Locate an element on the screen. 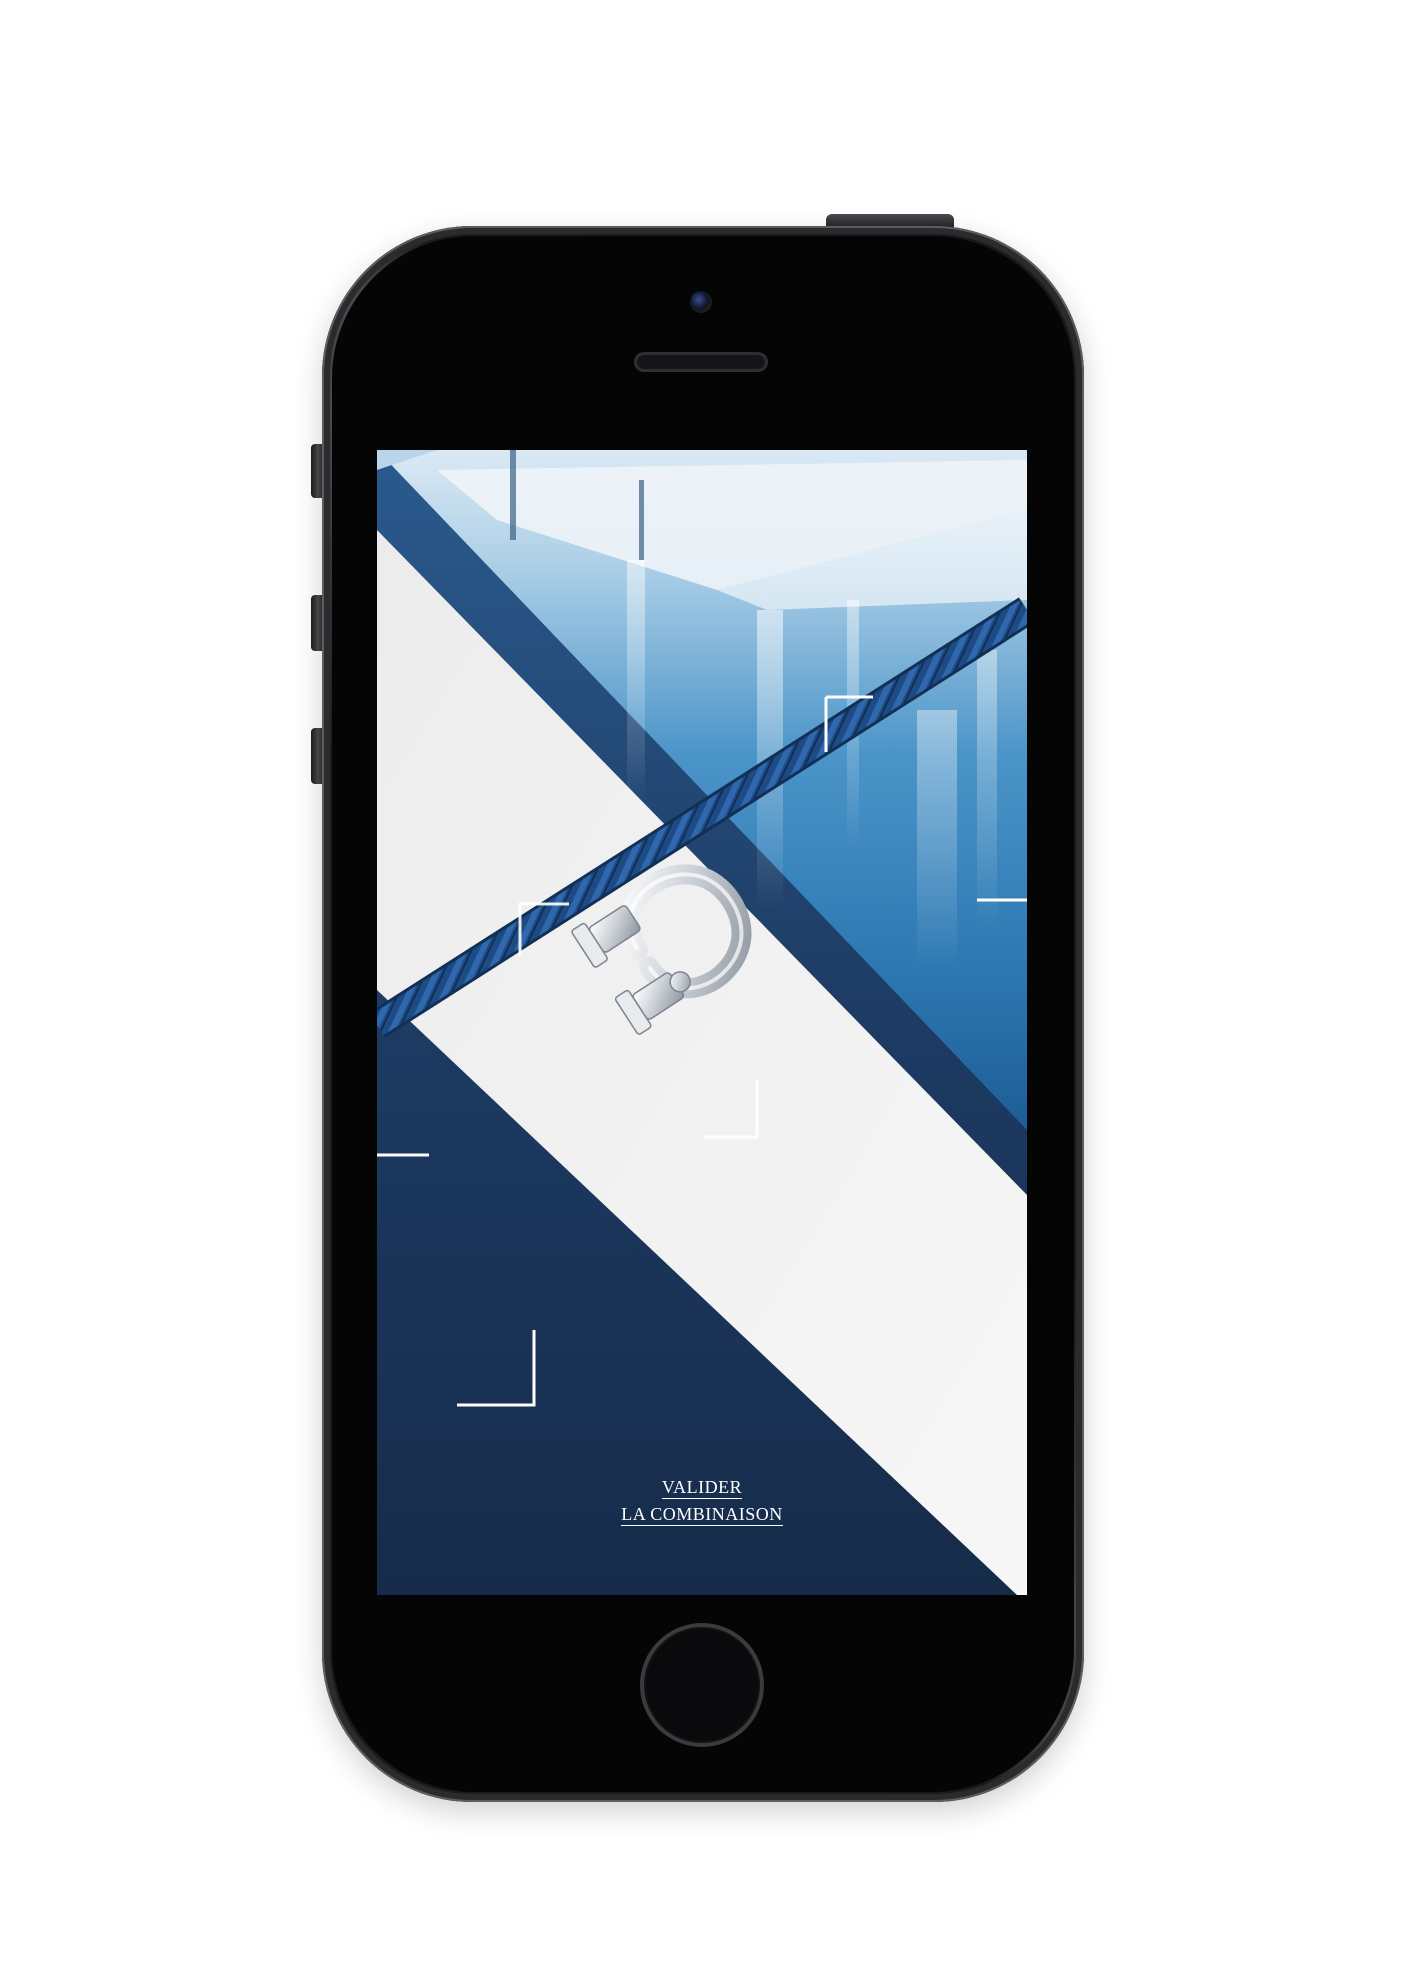 This screenshot has width=1402, height=1981. home-button is located at coordinates (702, 1685).